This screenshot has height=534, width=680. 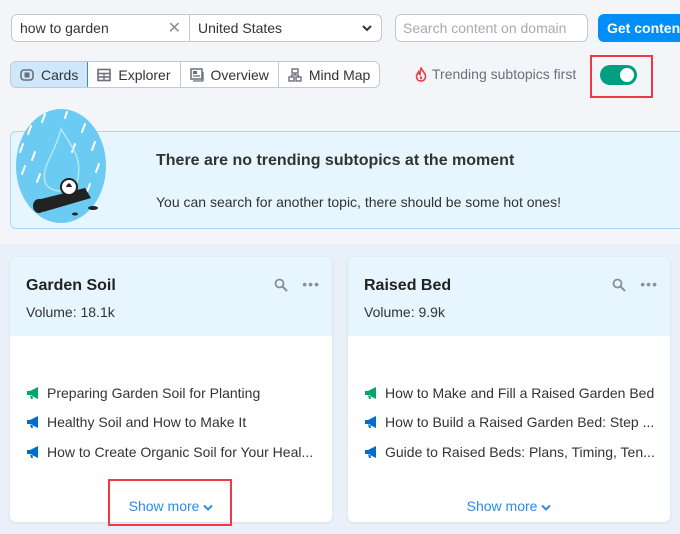 I want to click on domain-placeholder: Search content on domain, so click(x=485, y=28).